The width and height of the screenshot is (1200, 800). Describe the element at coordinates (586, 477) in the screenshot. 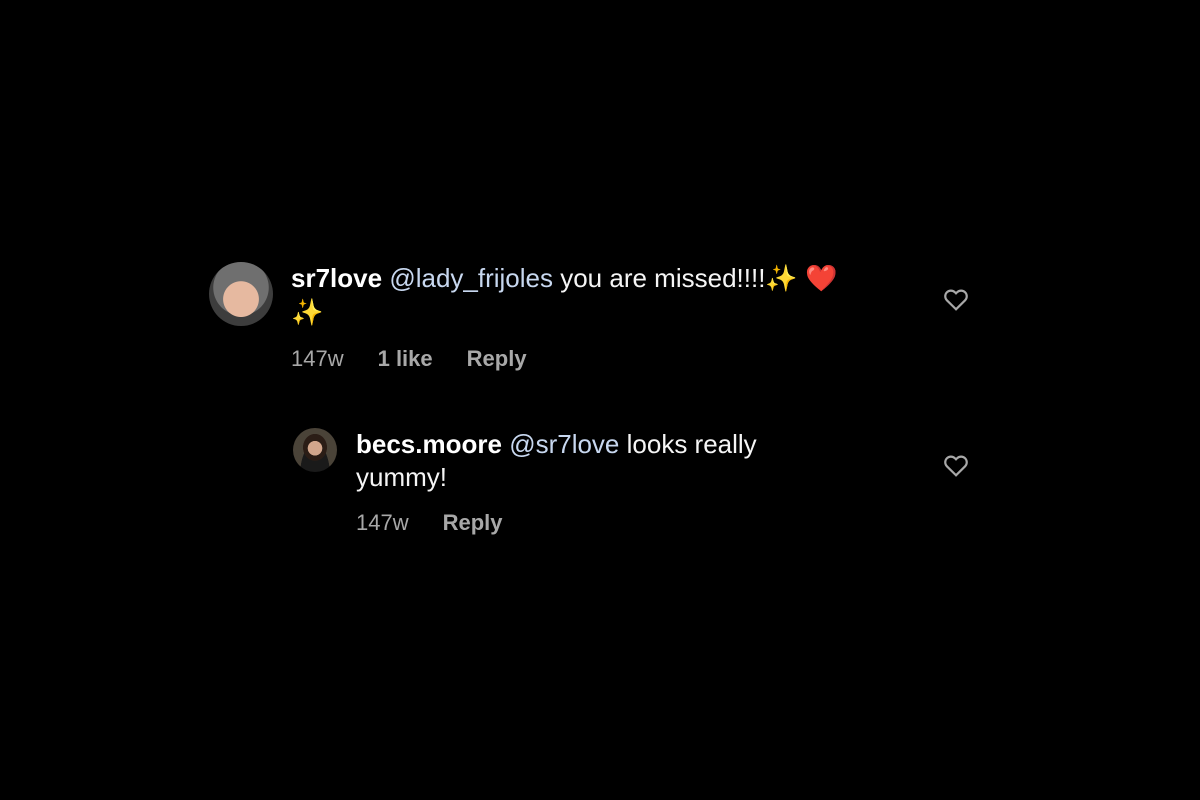

I see `comment-text-line-2: yummy!` at that location.